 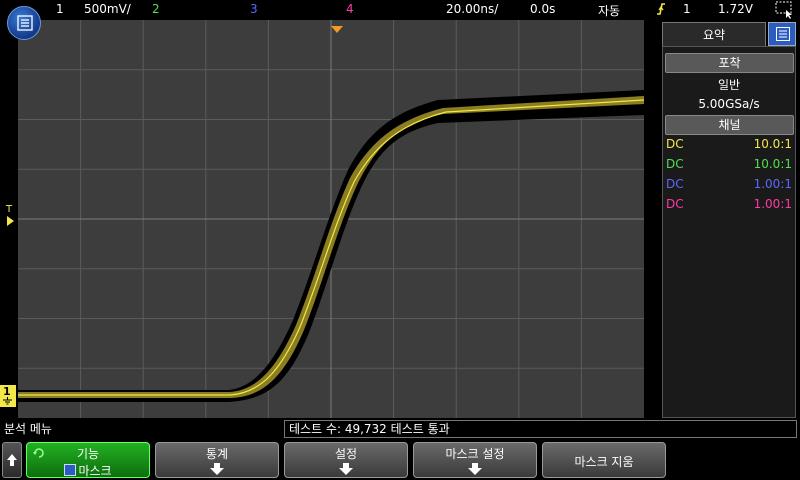 I want to click on ch4-number: 4, so click(x=350, y=9).